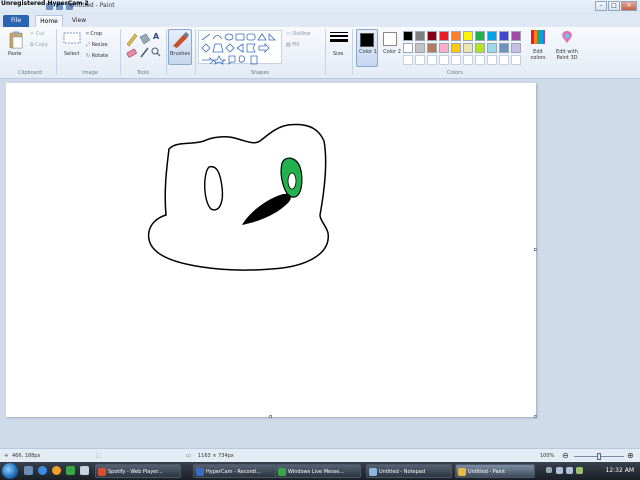 The image size is (640, 480). I want to click on resize-button: ⤢ Resize, so click(97, 45).